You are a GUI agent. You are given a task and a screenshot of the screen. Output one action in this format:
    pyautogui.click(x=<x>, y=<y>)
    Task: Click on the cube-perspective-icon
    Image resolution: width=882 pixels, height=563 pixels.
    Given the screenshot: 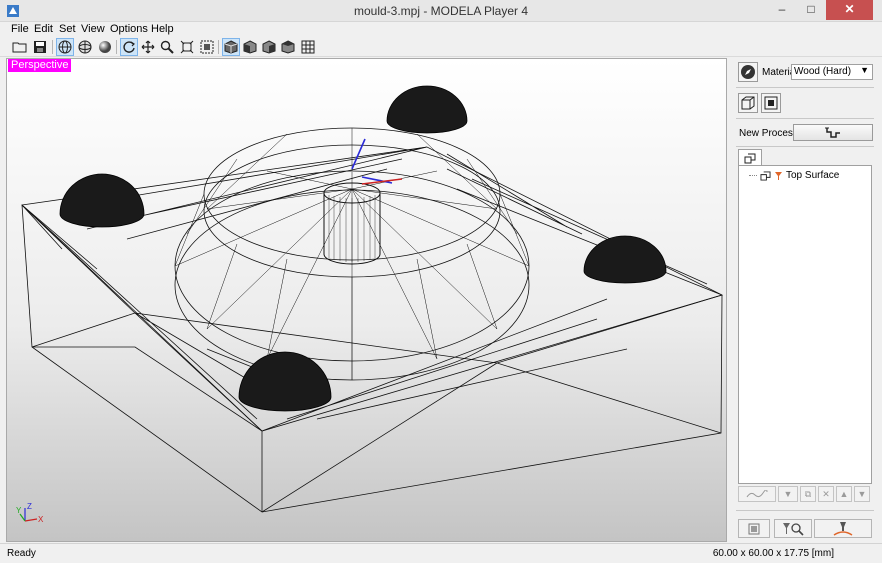 What is the action you would take?
    pyautogui.click(x=231, y=47)
    